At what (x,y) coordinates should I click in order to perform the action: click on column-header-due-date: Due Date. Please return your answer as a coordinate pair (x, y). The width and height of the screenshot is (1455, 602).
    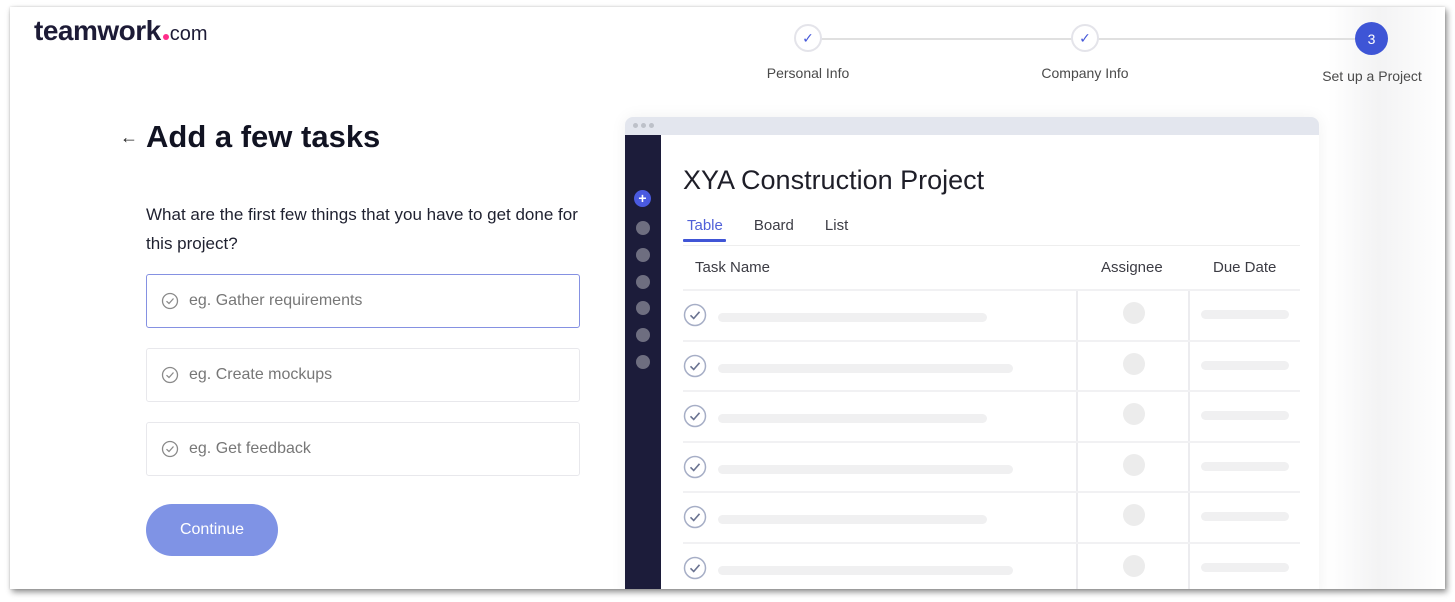
    Looking at the image, I should click on (1245, 267).